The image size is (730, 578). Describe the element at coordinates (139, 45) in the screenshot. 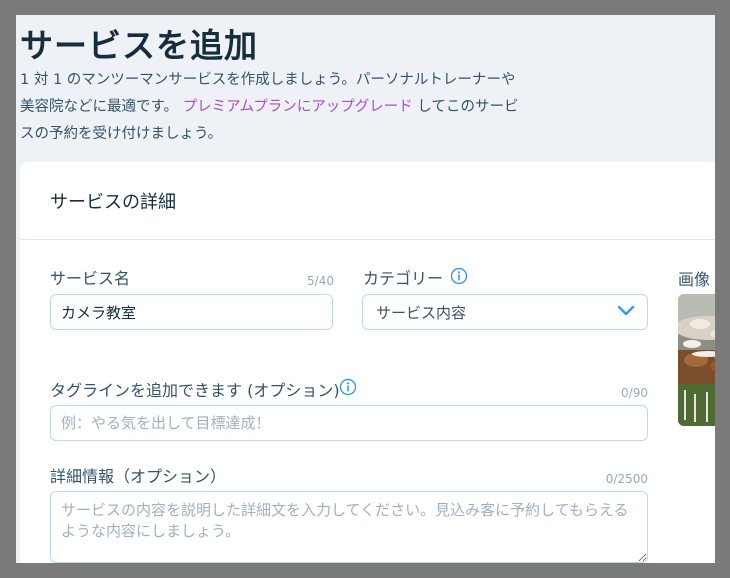

I see `page-title: サービスを追加` at that location.